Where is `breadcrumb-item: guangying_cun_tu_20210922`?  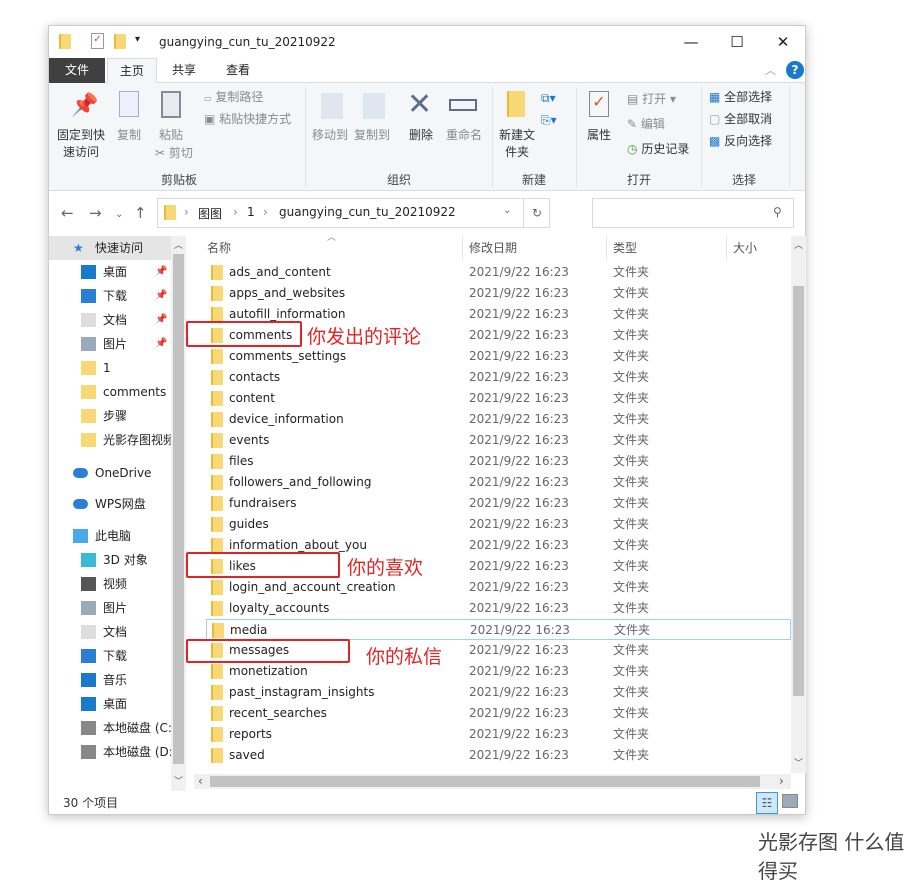
breadcrumb-item: guangying_cun_tu_20210922 is located at coordinates (367, 212).